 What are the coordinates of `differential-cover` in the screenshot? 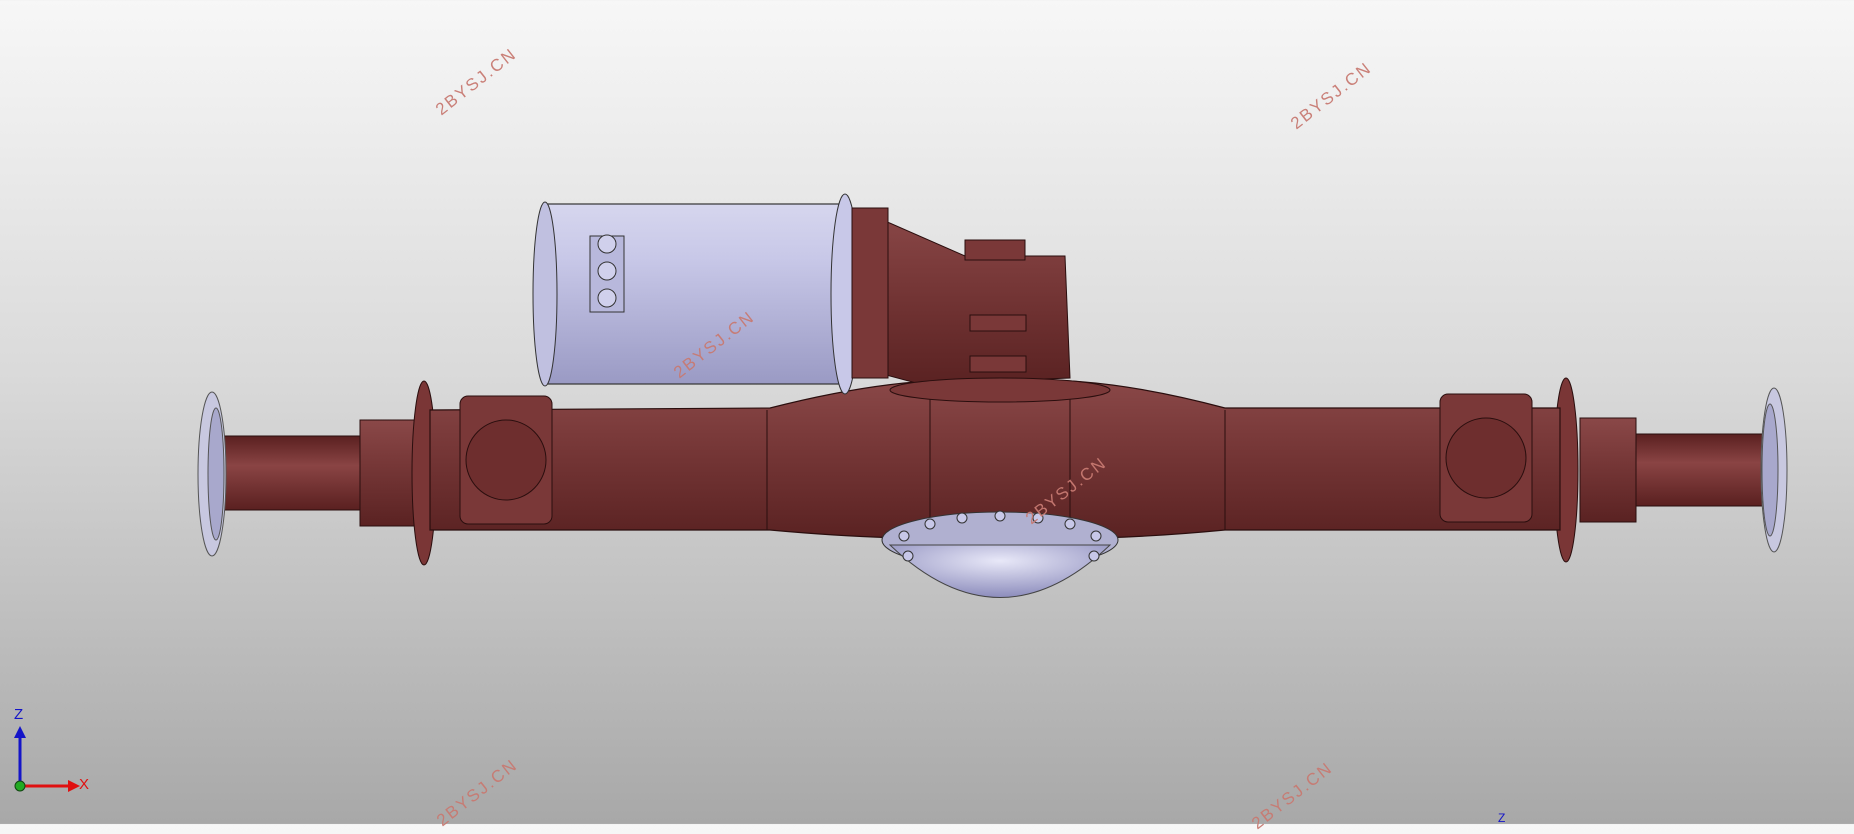 It's located at (1000, 554).